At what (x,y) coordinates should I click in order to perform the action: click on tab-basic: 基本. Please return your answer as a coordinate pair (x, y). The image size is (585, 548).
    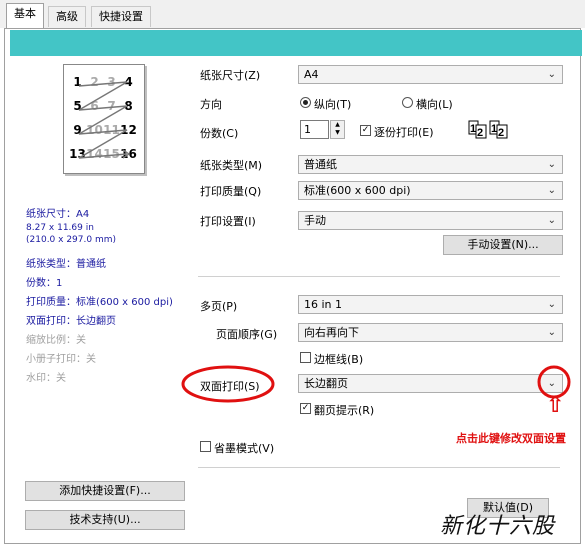
    Looking at the image, I should click on (25, 16).